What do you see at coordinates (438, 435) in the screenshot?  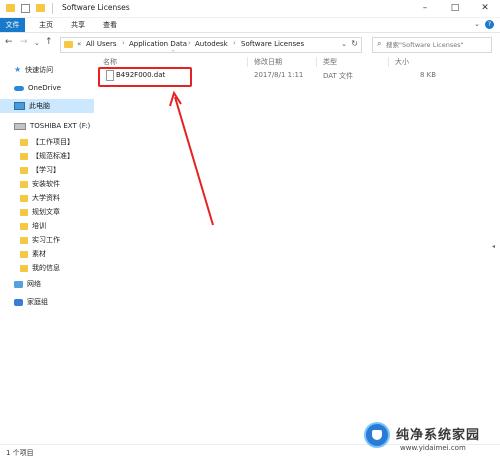 I see `watermark-name: 纯净系统家园` at bounding box center [438, 435].